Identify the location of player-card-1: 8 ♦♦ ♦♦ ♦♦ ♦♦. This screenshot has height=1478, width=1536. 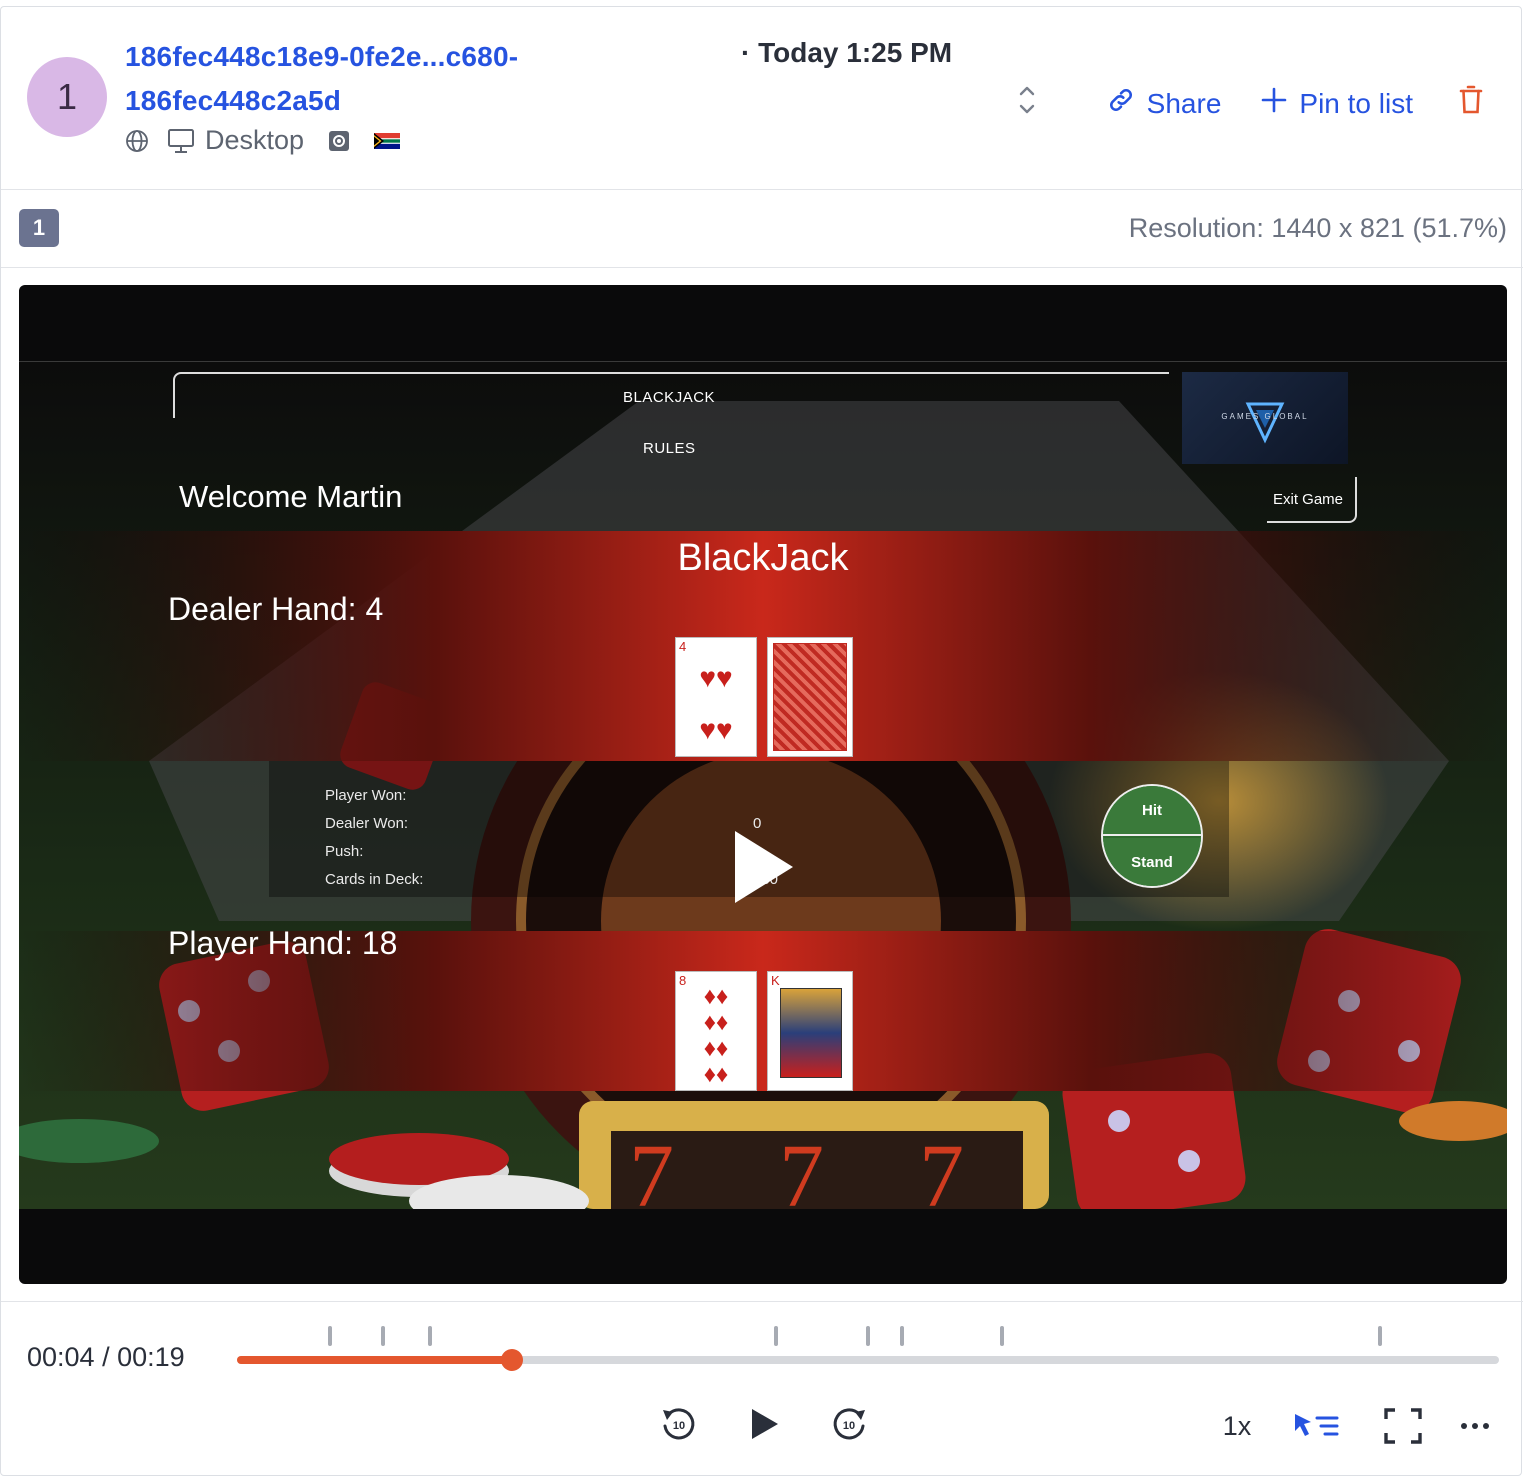
(716, 1031).